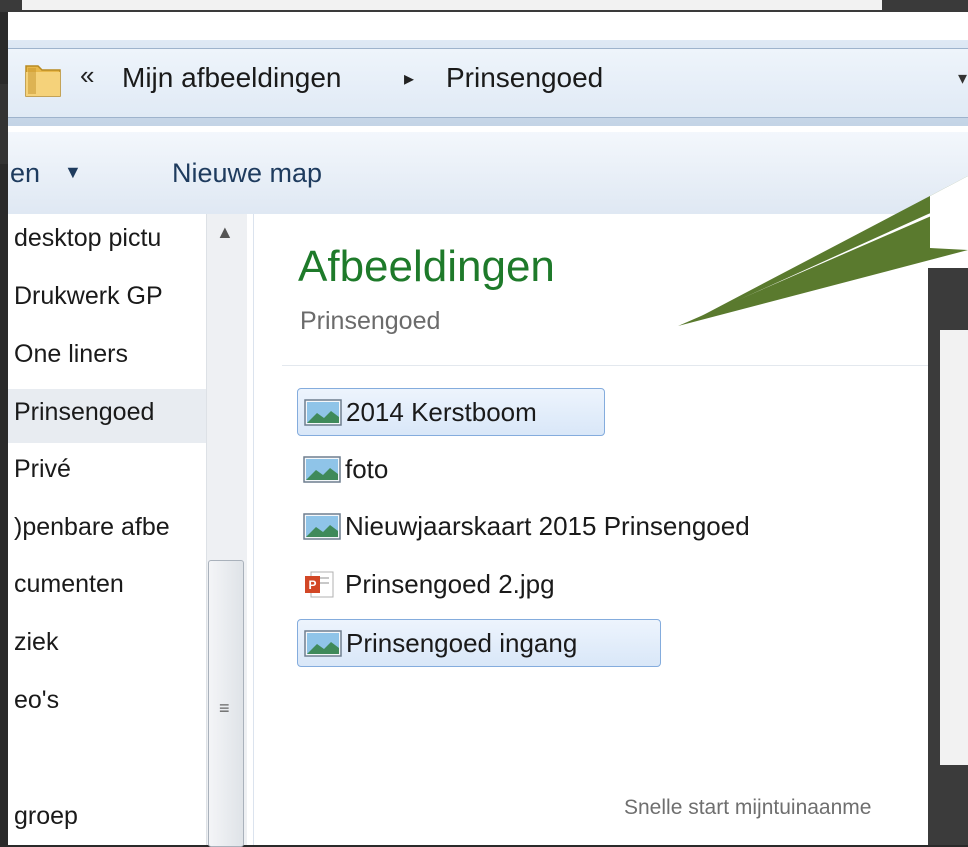  I want to click on scroll-up-icon: ▲, so click(225, 232).